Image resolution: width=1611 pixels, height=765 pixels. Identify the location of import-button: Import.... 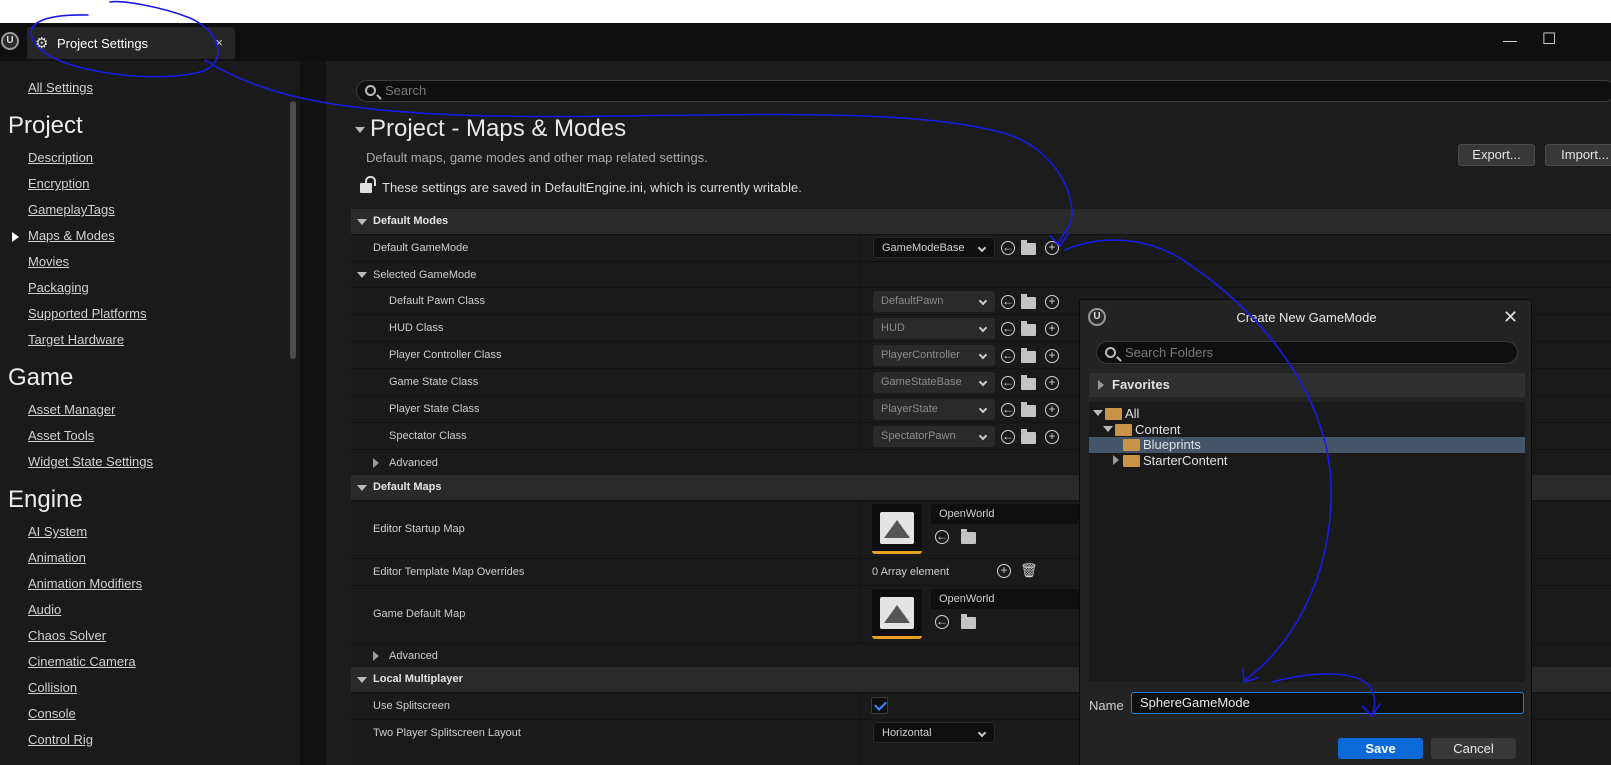
(1578, 155).